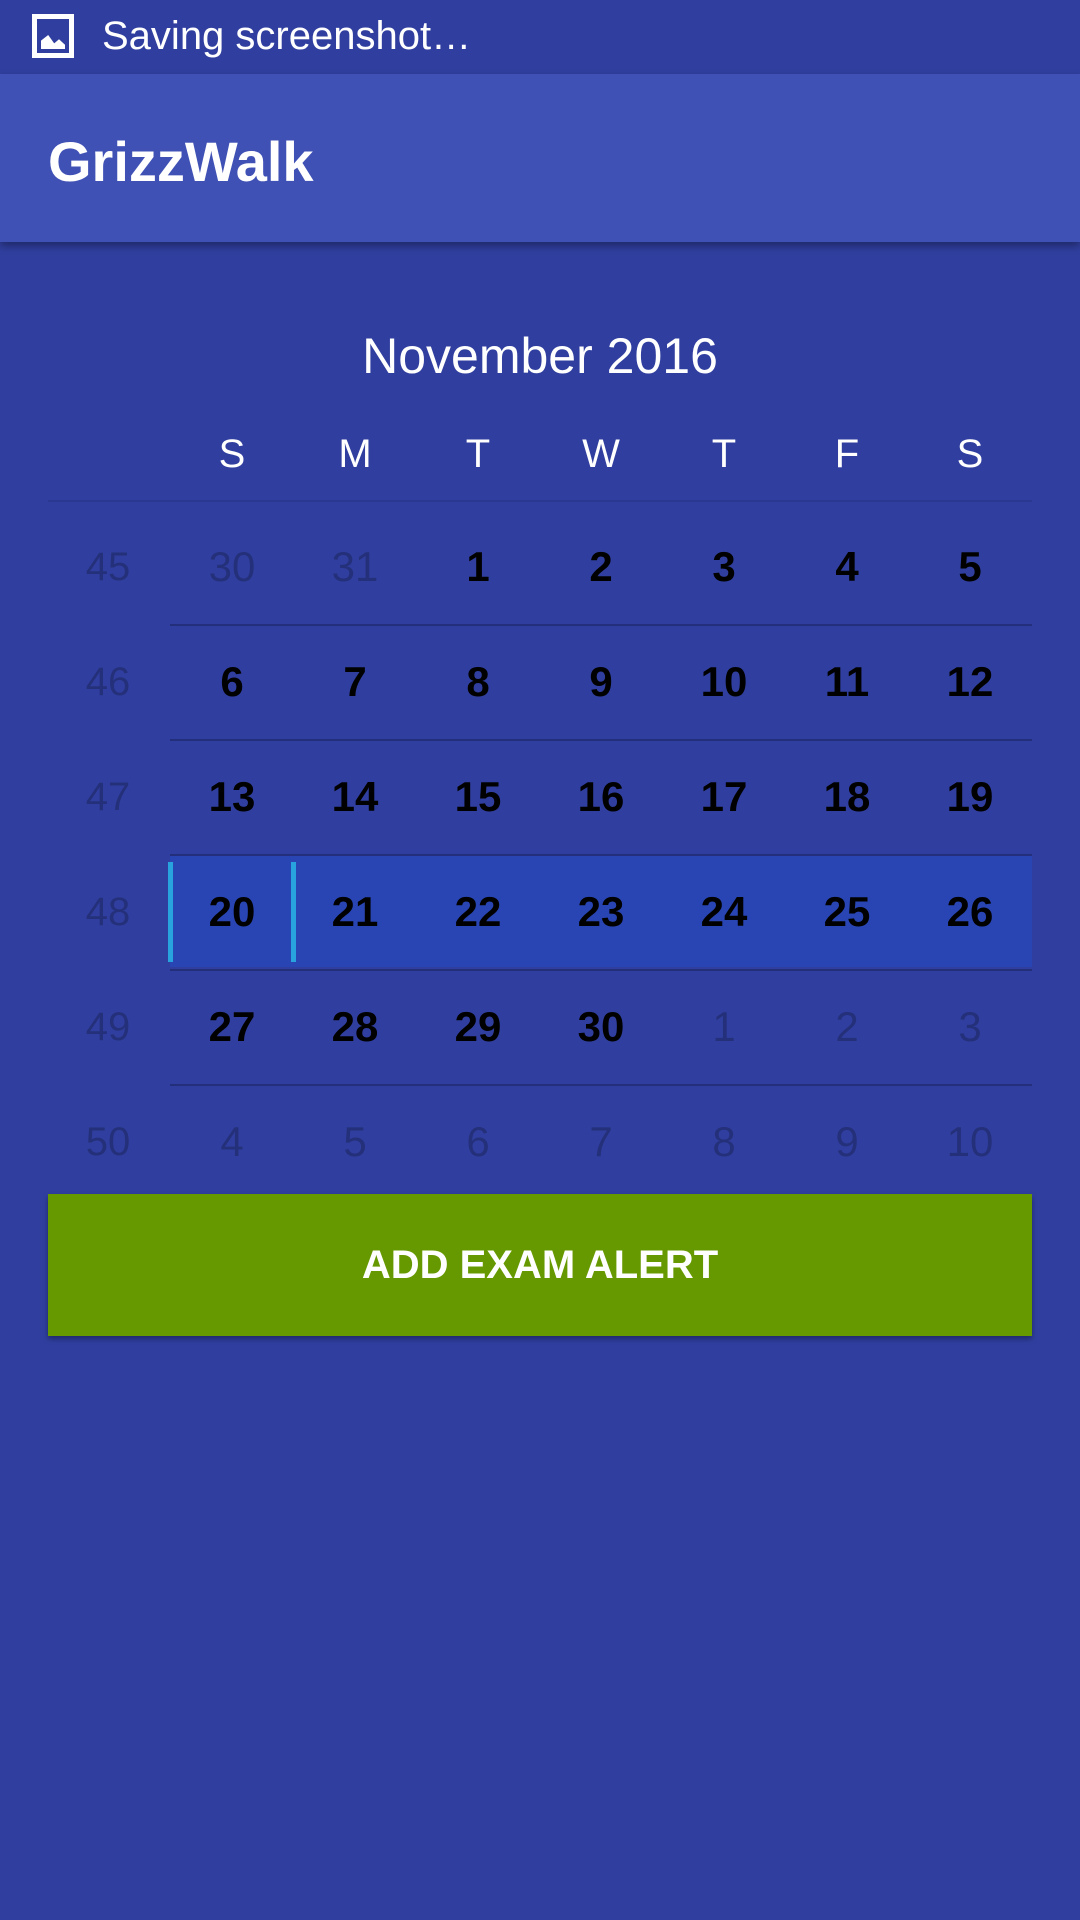 The width and height of the screenshot is (1080, 1920). I want to click on week-number: 49, so click(108, 1027).